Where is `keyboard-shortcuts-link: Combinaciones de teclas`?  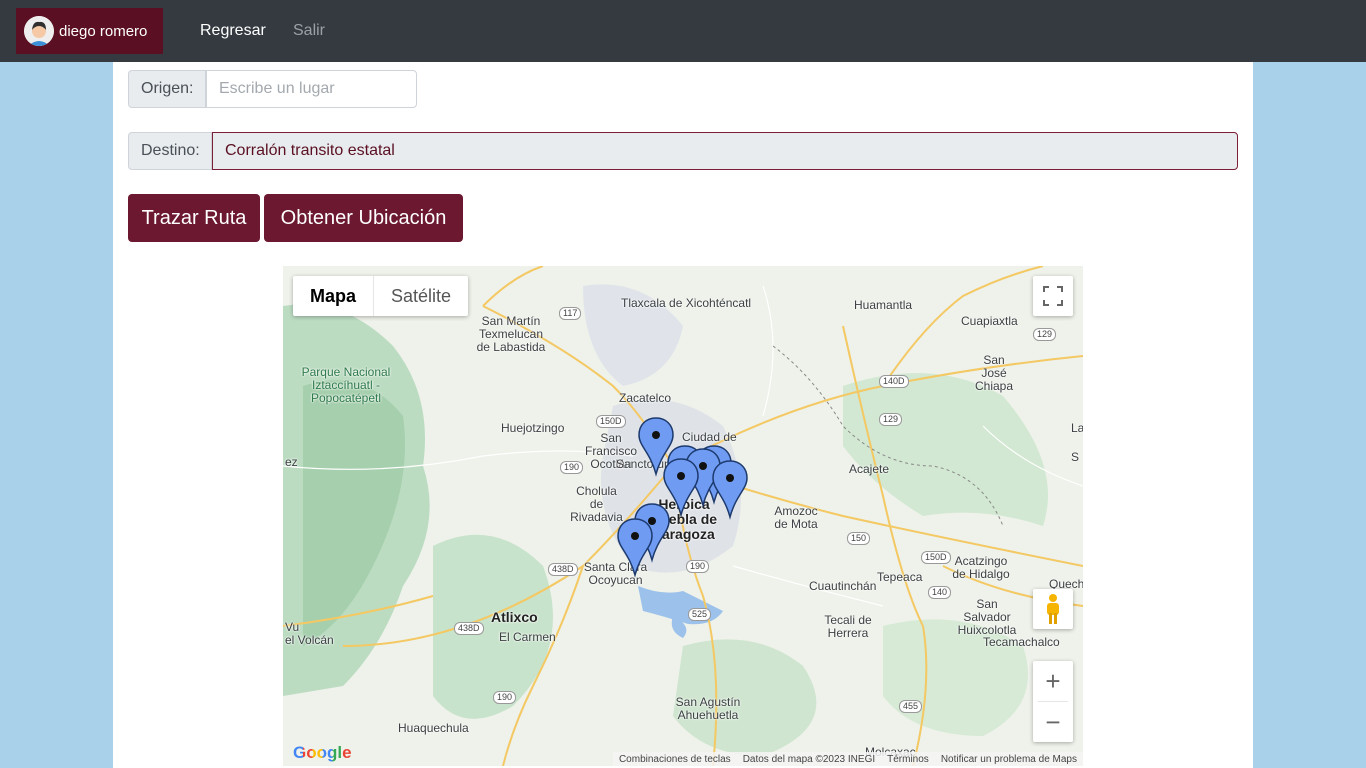
keyboard-shortcuts-link: Combinaciones de teclas is located at coordinates (675, 759).